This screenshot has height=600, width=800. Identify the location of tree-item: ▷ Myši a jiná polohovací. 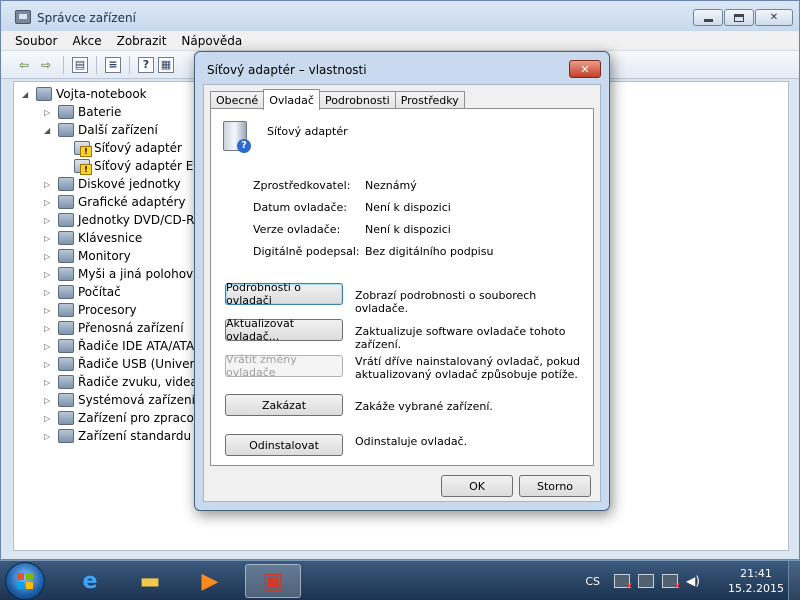
(127, 274).